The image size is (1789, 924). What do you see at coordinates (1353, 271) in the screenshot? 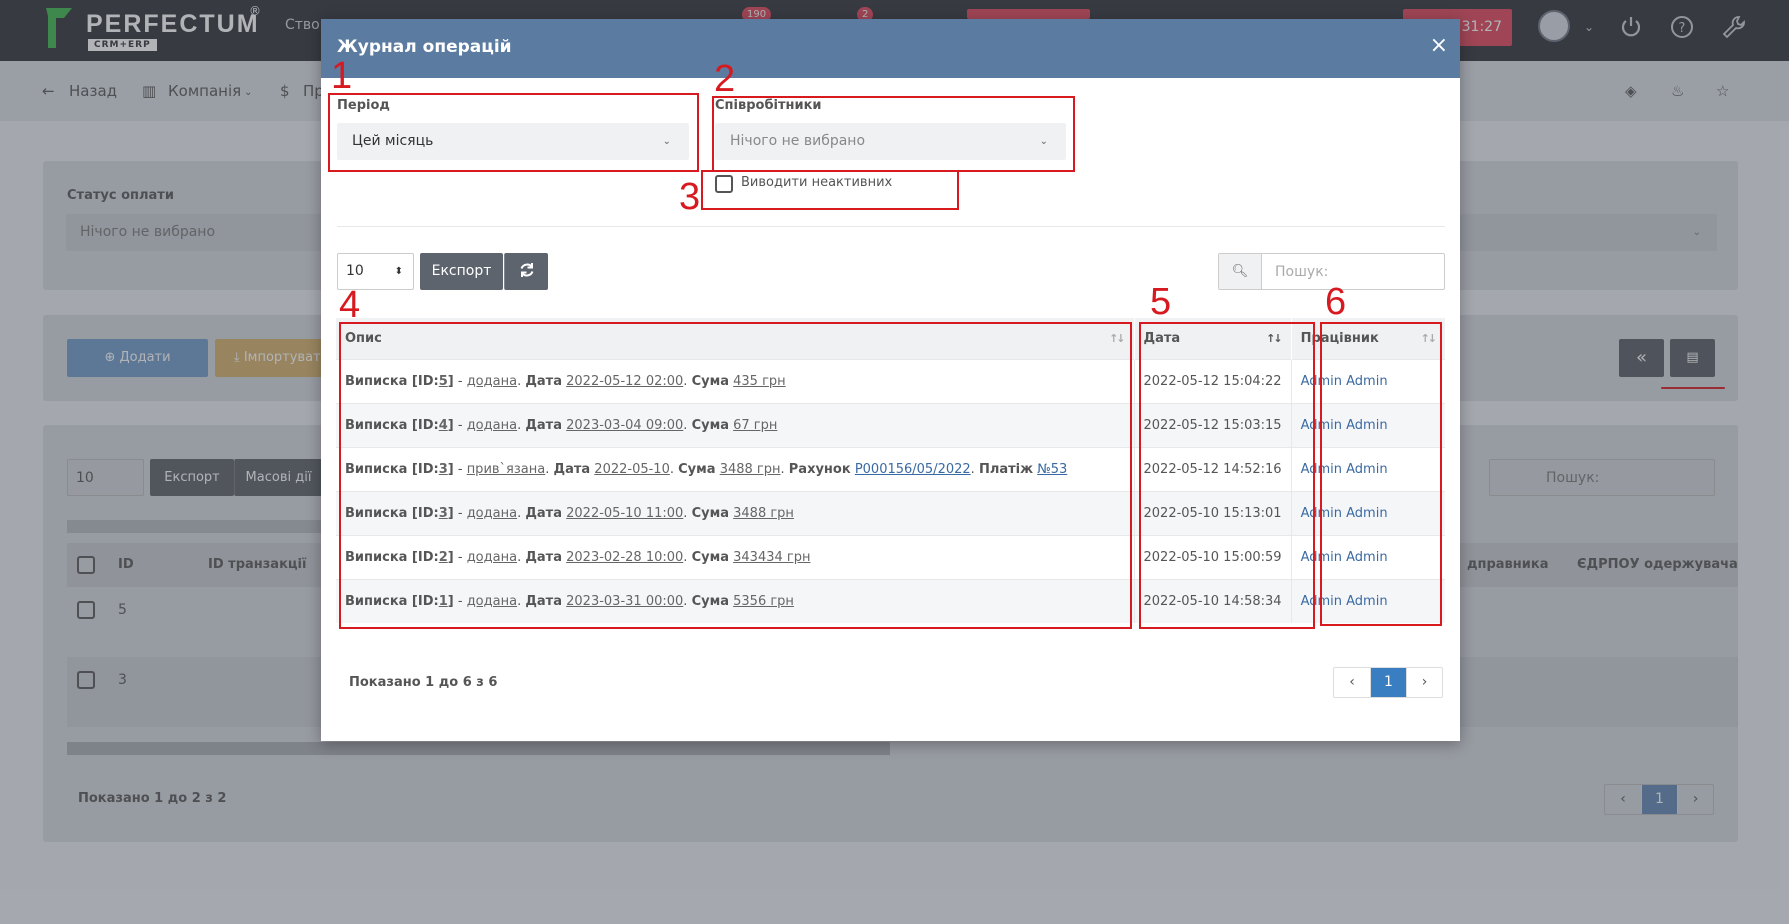
I see `search-input` at bounding box center [1353, 271].